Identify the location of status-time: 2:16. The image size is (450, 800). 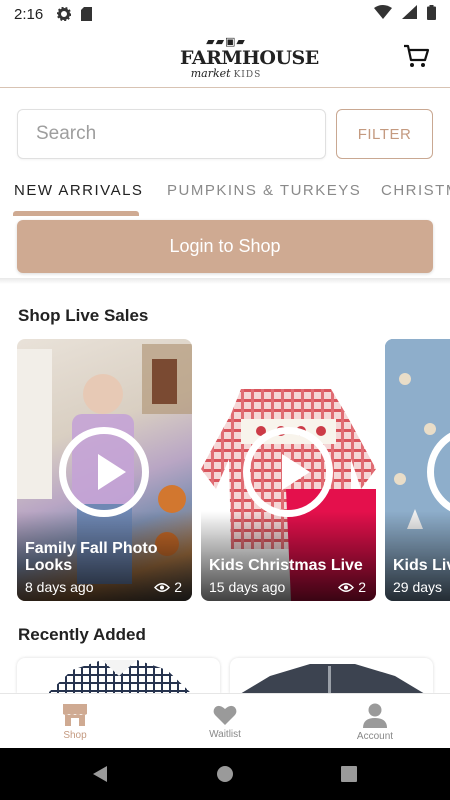
(29, 14).